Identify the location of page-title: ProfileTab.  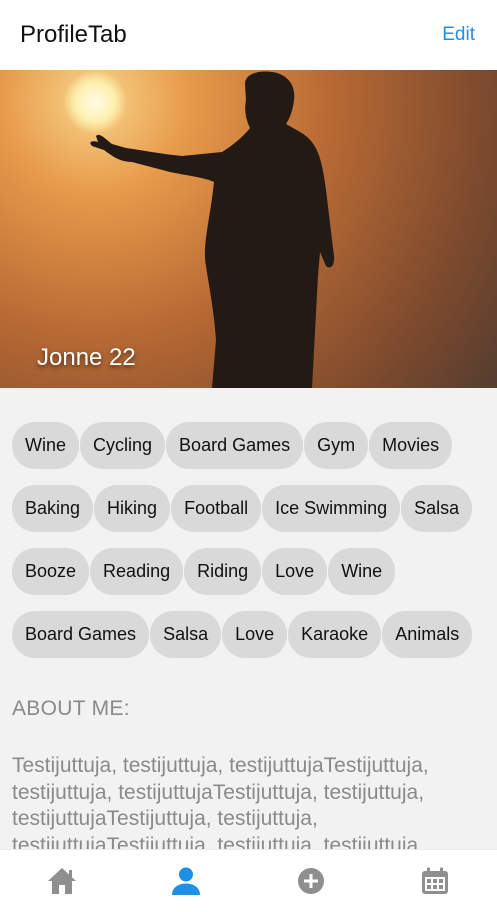
(73, 34).